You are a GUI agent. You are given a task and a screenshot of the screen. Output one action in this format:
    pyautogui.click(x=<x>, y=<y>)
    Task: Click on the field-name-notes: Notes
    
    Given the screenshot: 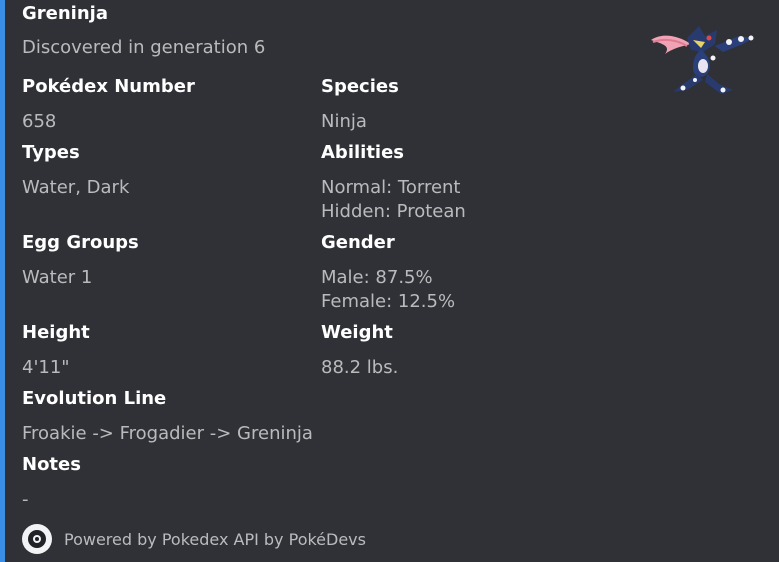 What is the action you would take?
    pyautogui.click(x=51, y=464)
    